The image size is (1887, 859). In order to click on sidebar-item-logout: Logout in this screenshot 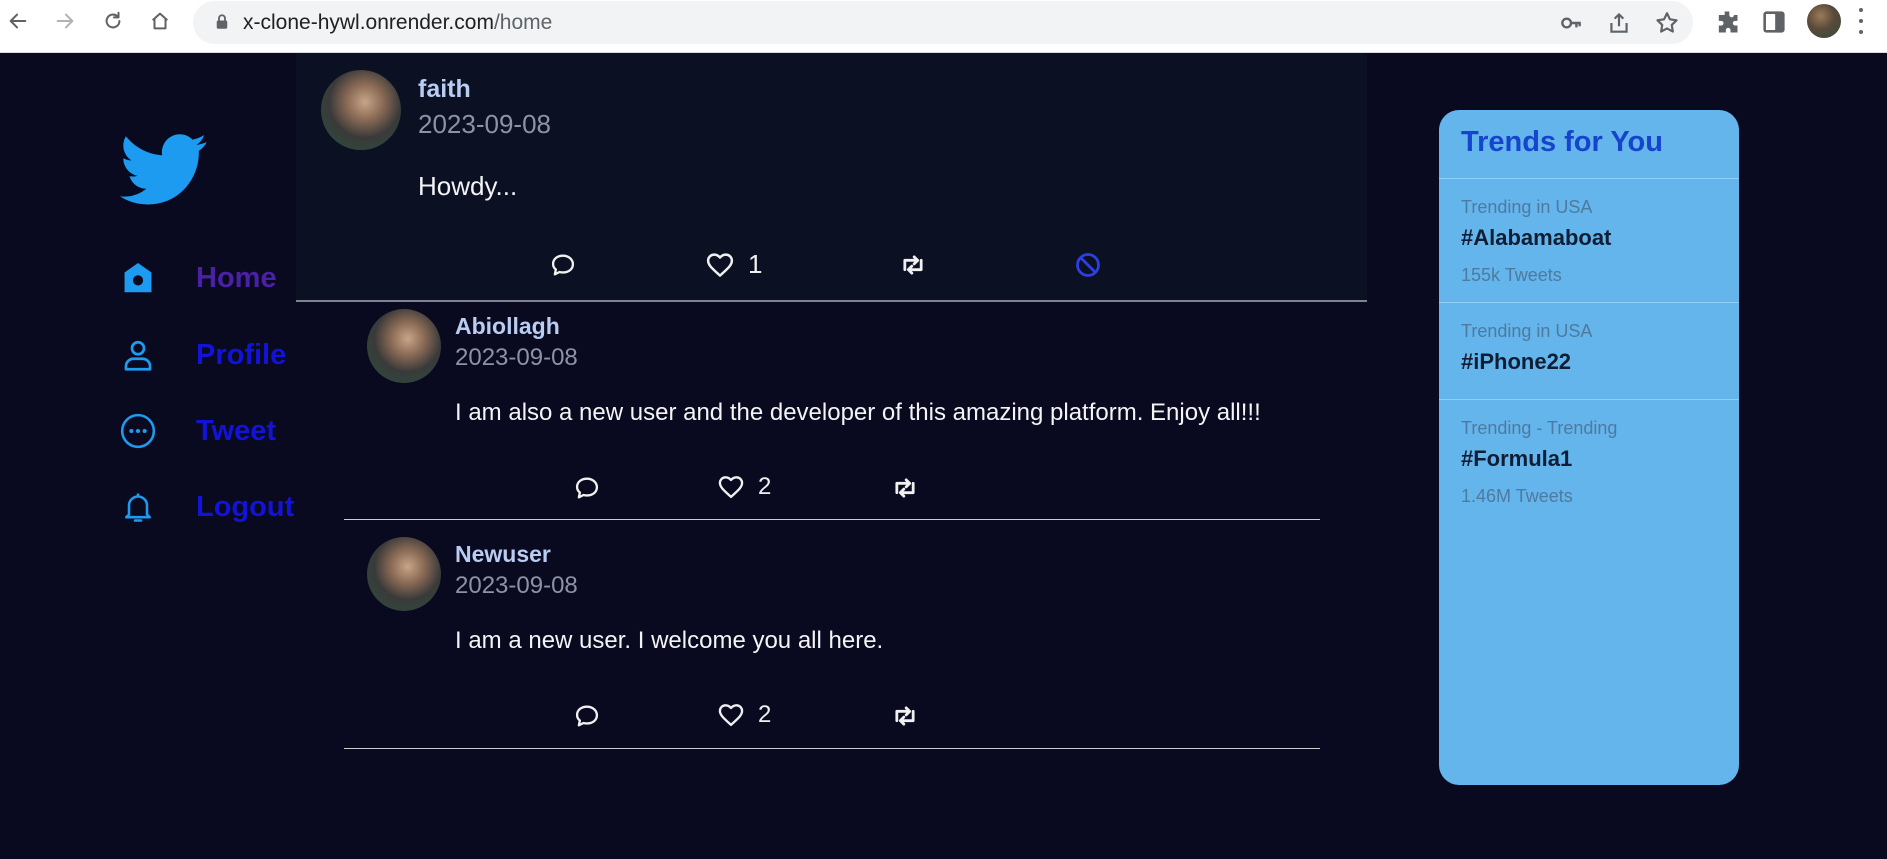, I will do `click(206, 507)`.